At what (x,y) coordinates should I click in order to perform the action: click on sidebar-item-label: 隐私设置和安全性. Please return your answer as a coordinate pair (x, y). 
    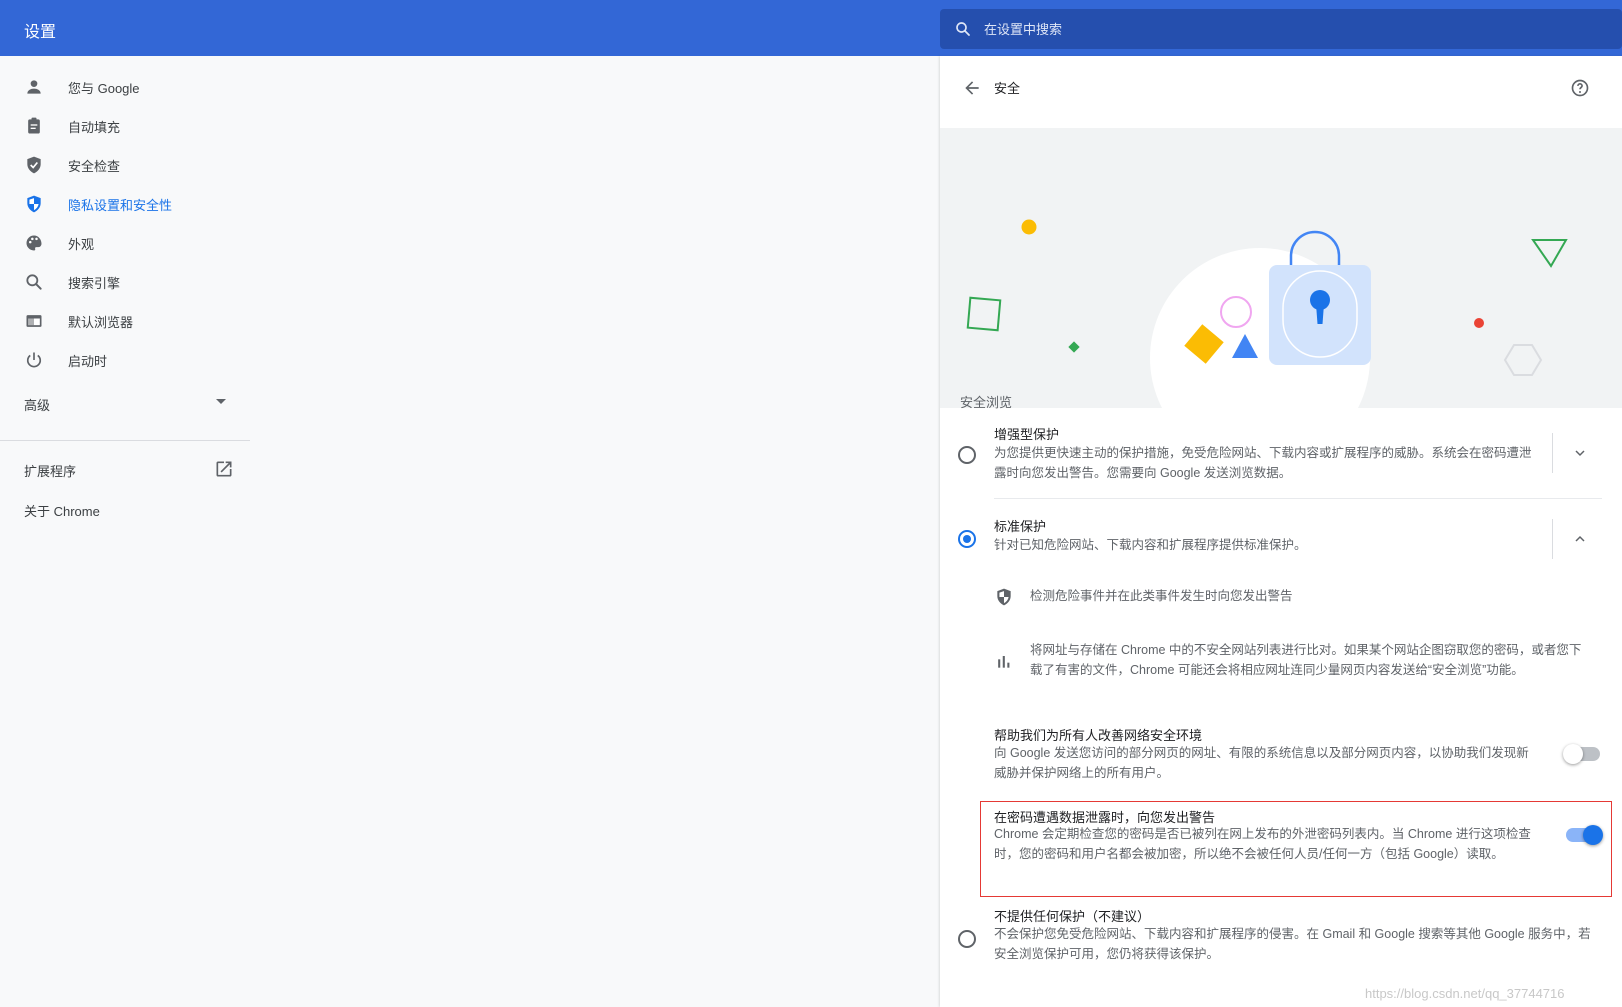
    Looking at the image, I should click on (120, 205).